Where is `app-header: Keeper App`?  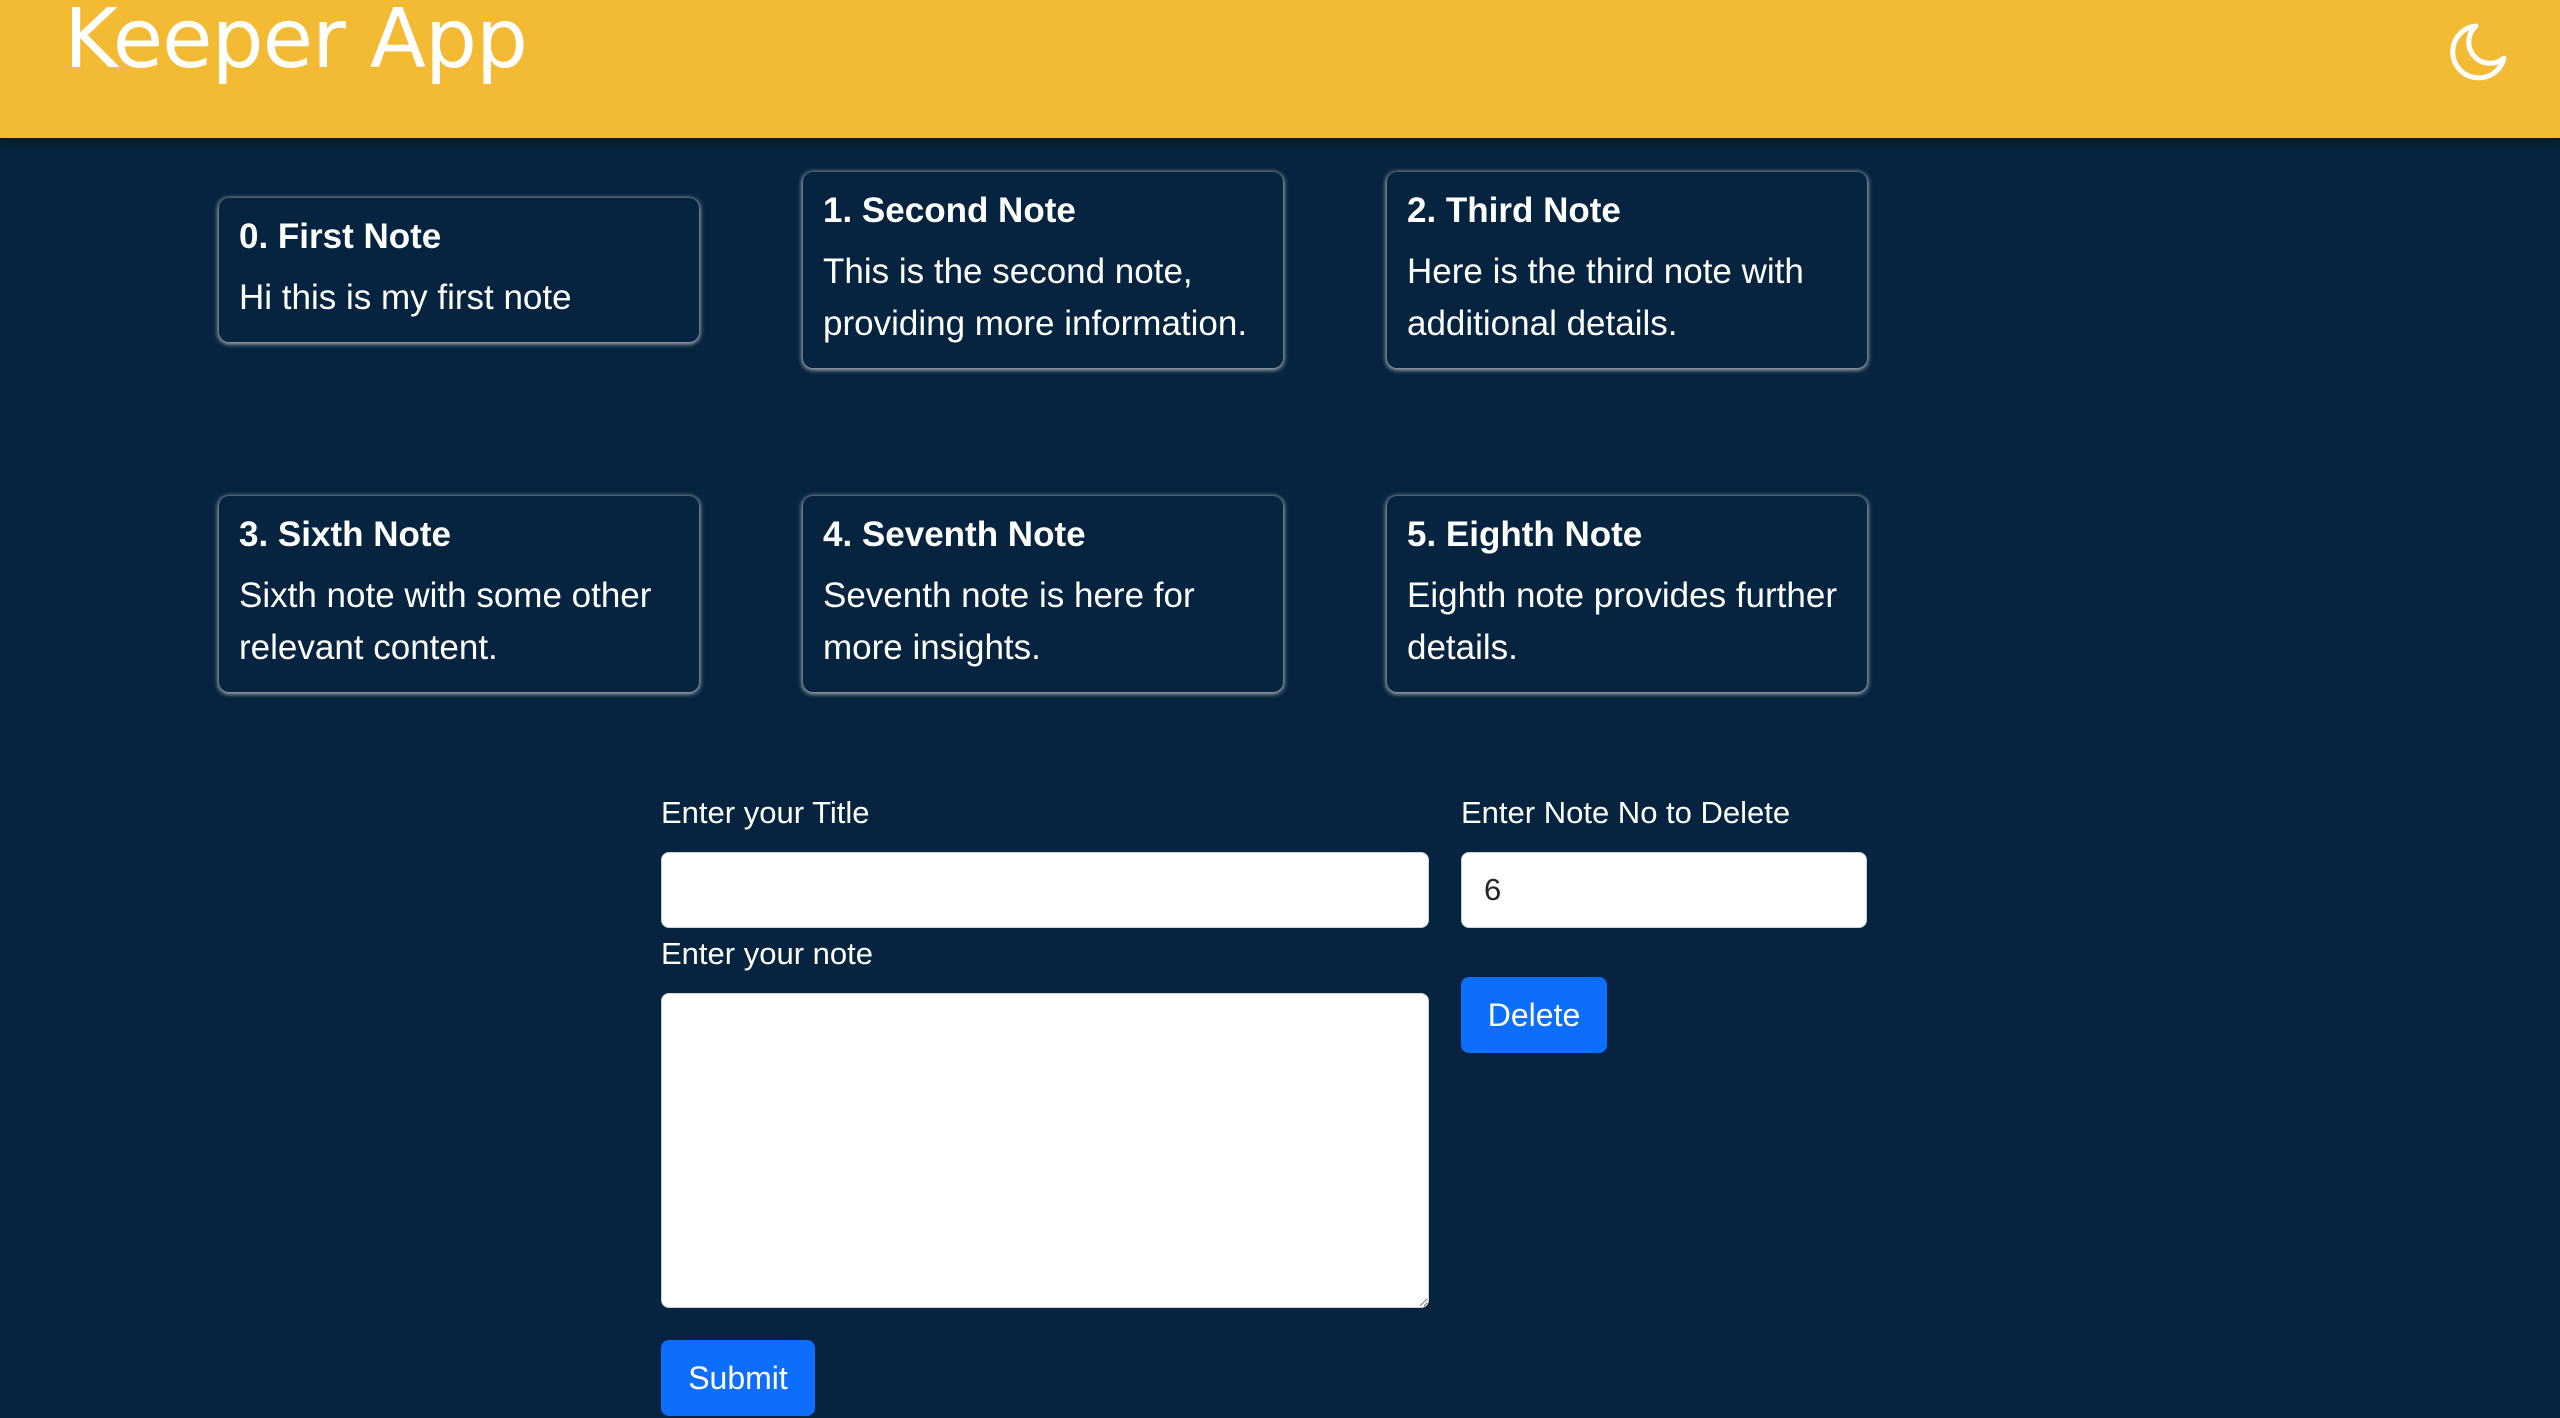 app-header: Keeper App is located at coordinates (1280, 69).